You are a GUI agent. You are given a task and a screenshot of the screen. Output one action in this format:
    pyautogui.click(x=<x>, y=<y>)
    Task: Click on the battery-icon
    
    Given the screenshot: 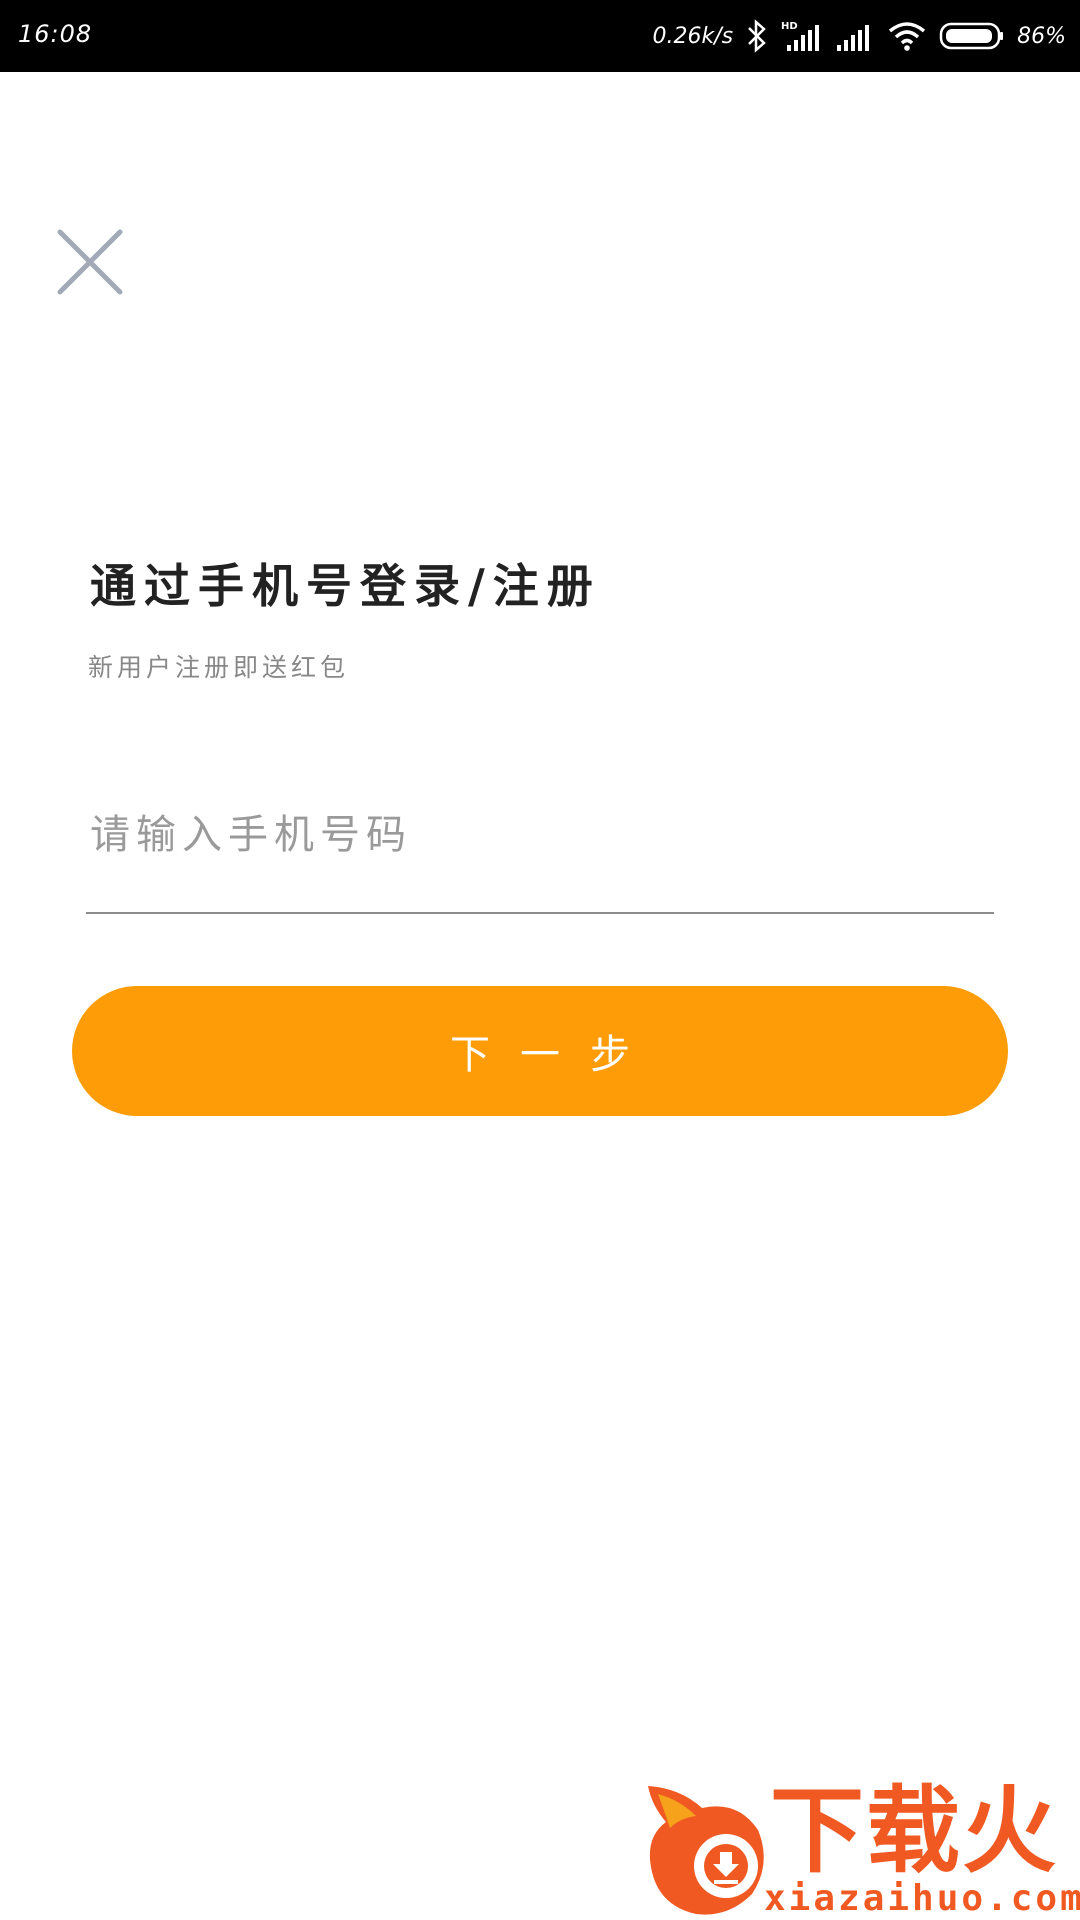 What is the action you would take?
    pyautogui.click(x=972, y=36)
    